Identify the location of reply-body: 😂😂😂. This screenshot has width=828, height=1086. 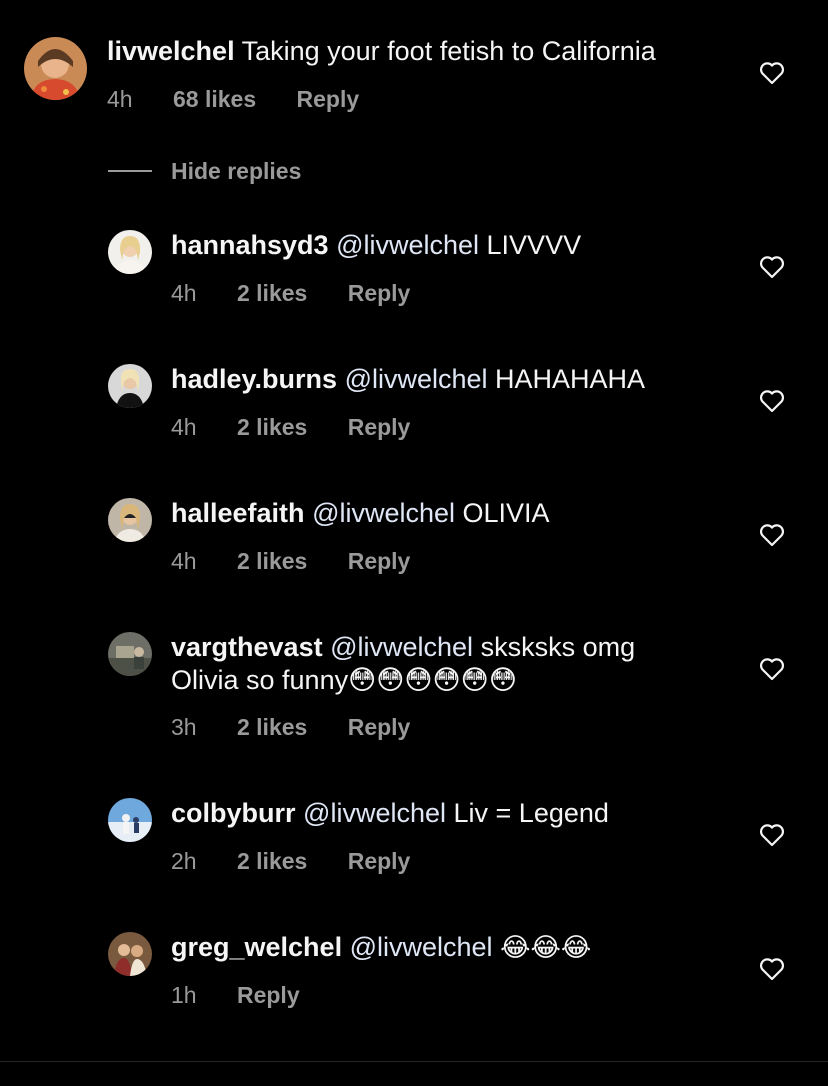
(546, 948).